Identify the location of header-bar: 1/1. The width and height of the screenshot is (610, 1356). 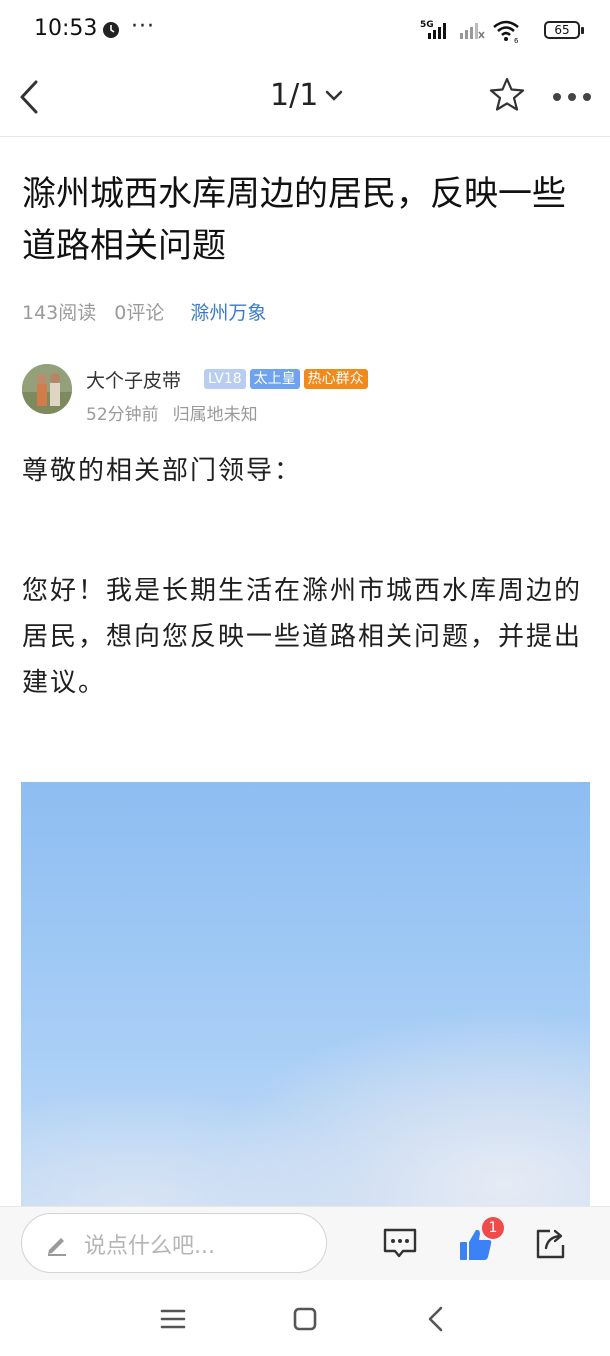
(305, 97).